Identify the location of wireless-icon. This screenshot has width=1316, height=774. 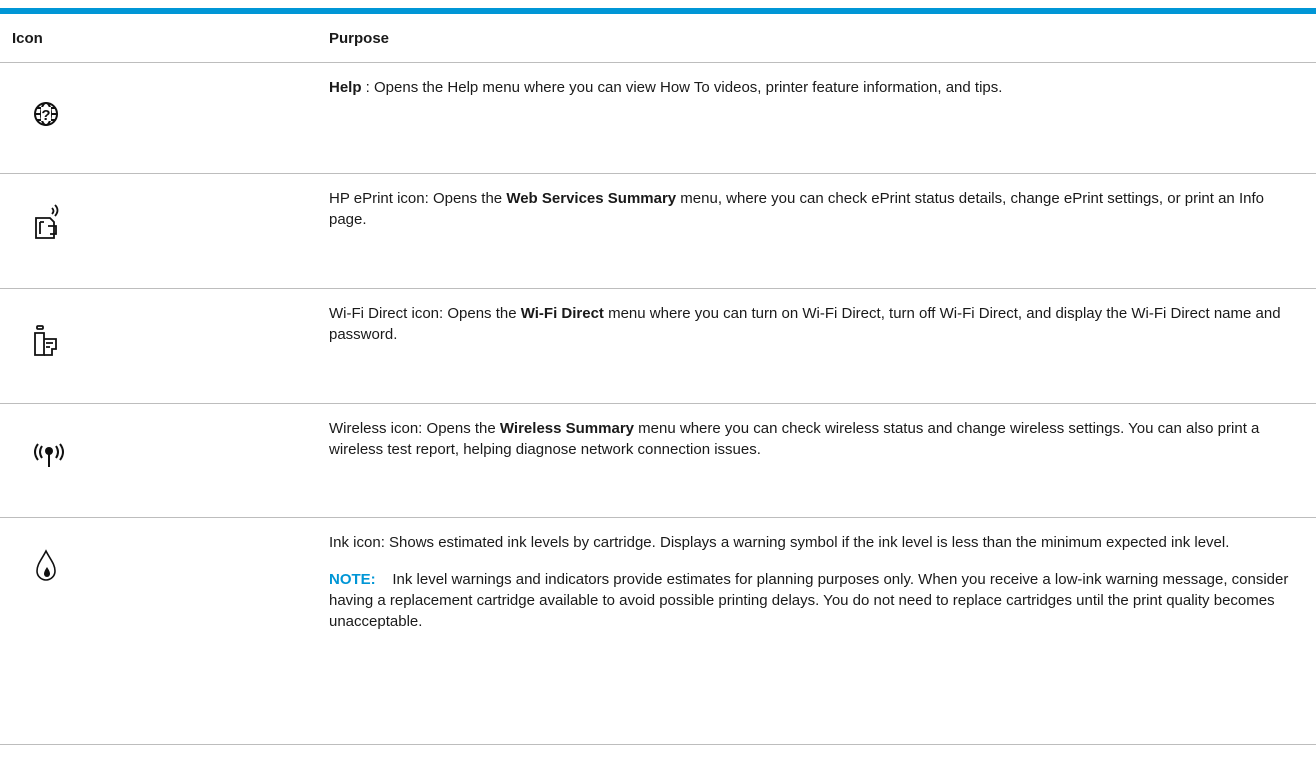
(49, 455).